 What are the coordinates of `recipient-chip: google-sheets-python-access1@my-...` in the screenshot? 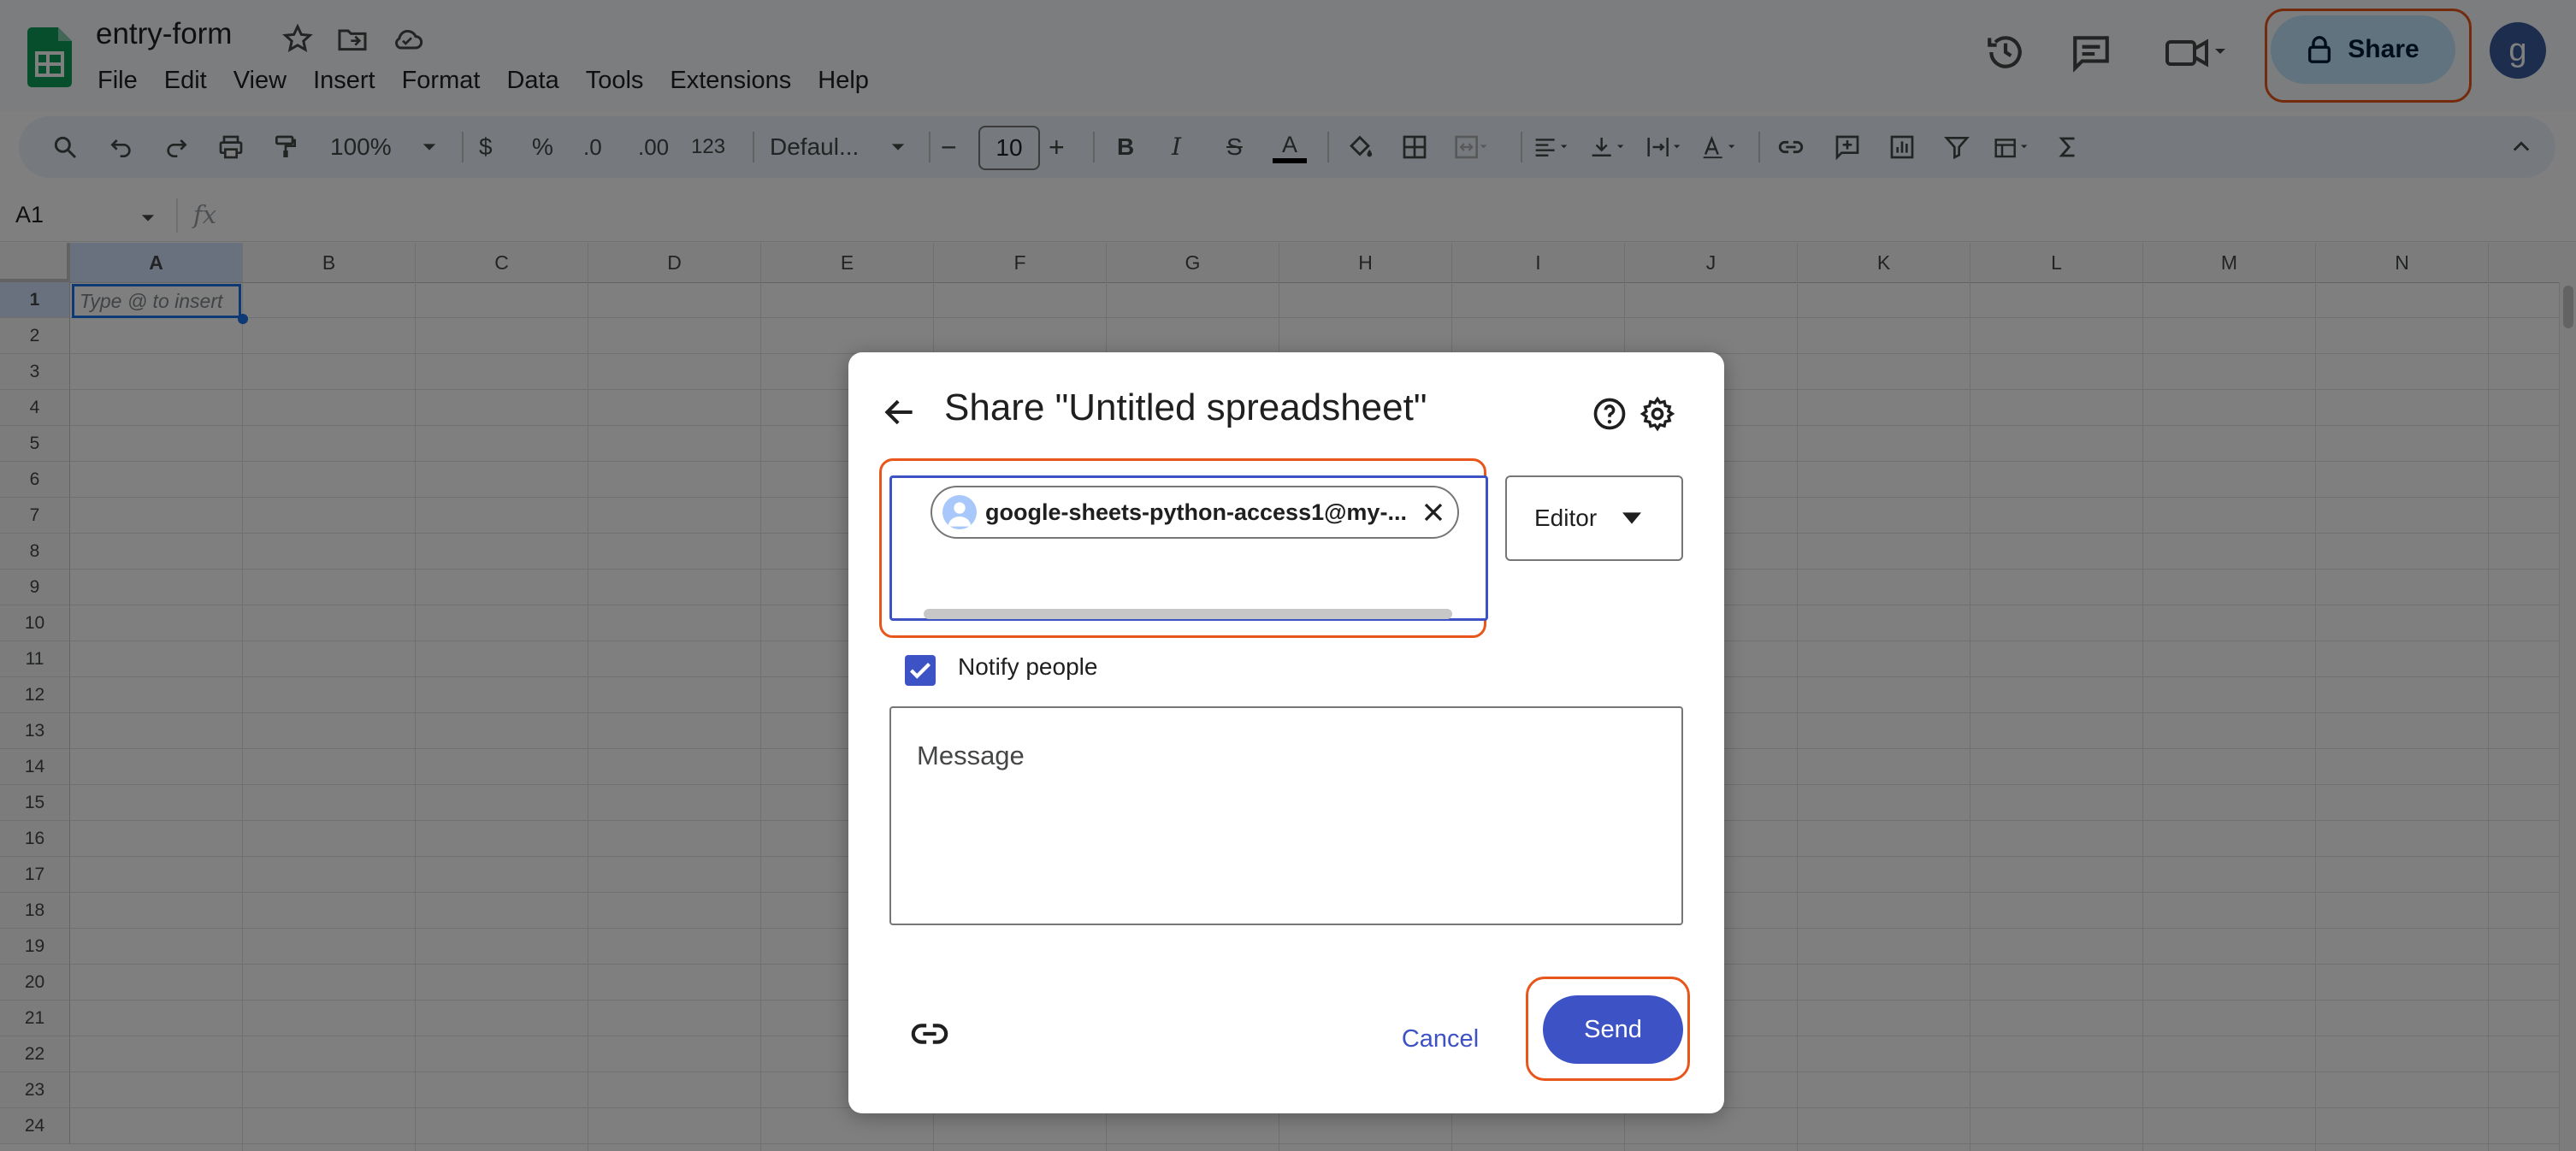 It's located at (1195, 512).